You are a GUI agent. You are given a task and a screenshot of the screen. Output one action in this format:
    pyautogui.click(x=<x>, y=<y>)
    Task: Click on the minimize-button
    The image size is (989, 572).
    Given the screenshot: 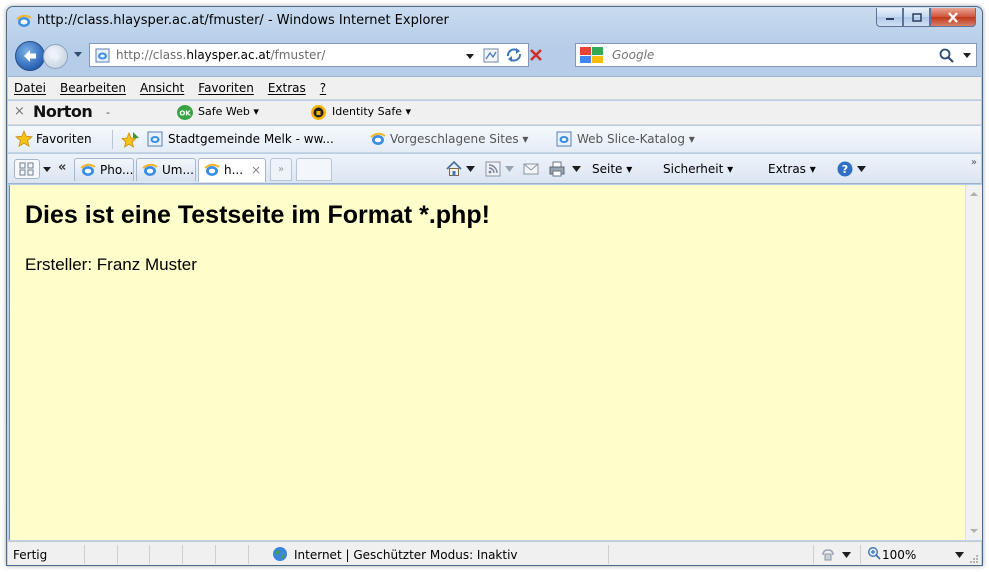 What is the action you would take?
    pyautogui.click(x=889, y=17)
    